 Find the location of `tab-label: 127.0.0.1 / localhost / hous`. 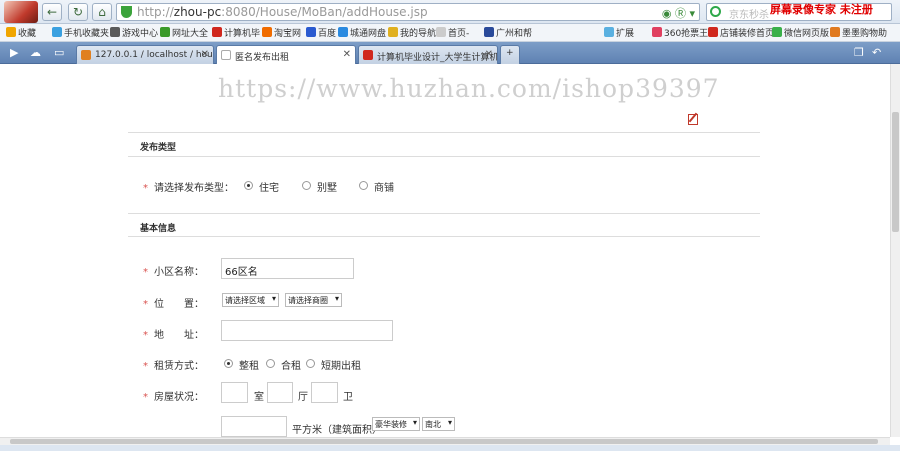

tab-label: 127.0.0.1 / localhost / hous is located at coordinates (154, 55).